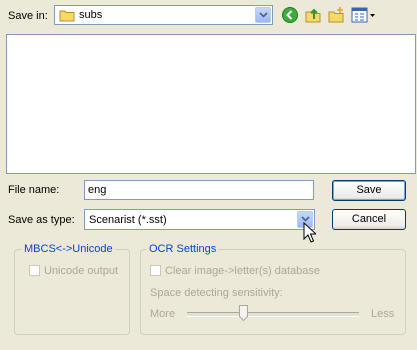  Describe the element at coordinates (263, 15) in the screenshot. I see `chevron-down-icon` at that location.